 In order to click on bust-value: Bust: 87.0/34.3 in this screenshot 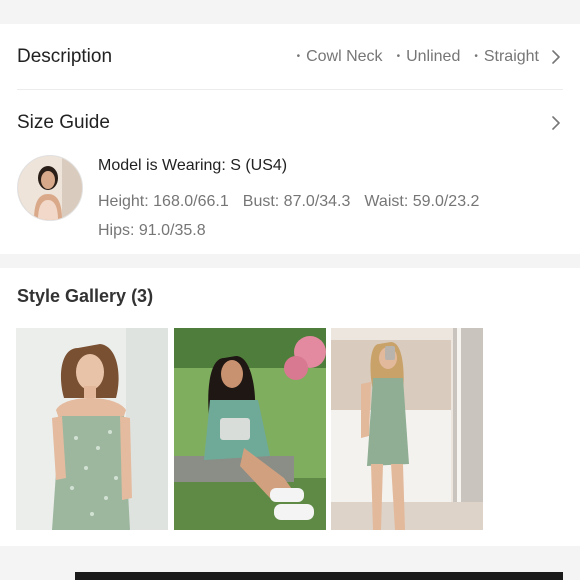, I will do `click(296, 201)`.